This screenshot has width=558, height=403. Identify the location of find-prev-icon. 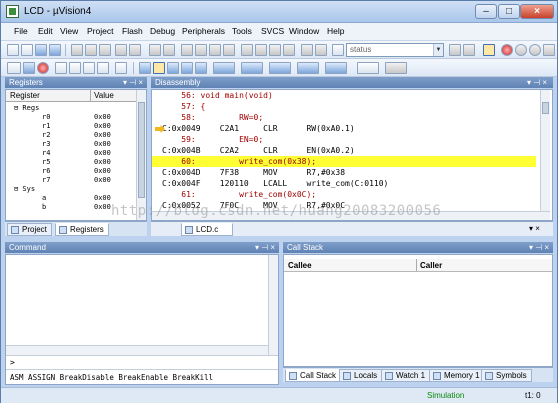
(469, 50).